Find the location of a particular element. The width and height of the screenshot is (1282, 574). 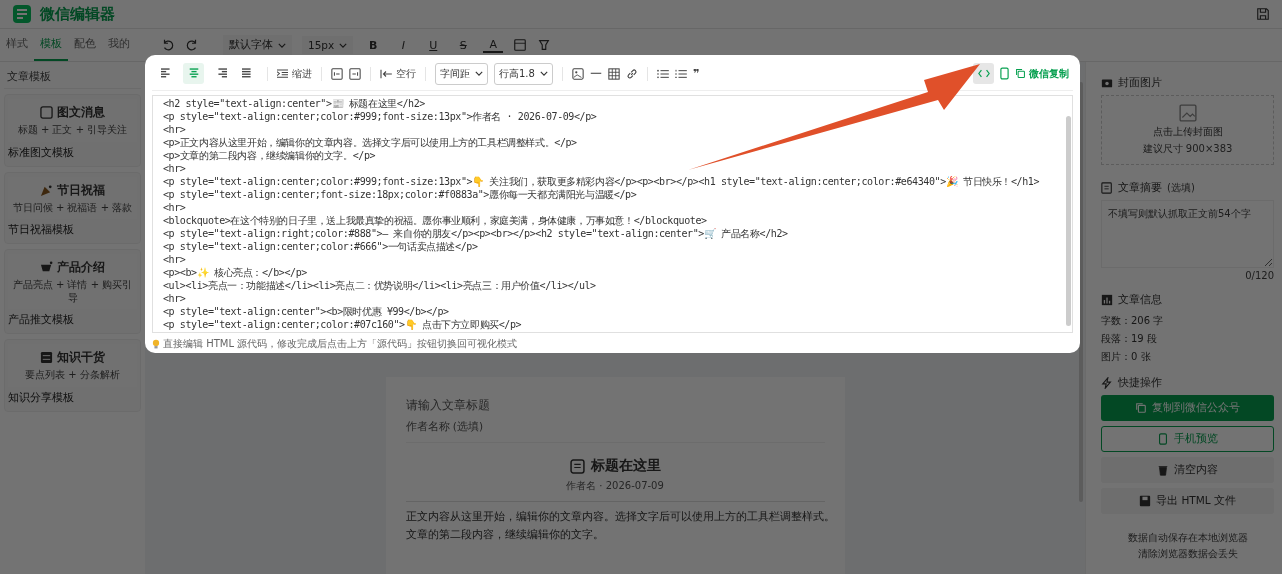

line-height-select: 行高1.8 is located at coordinates (523, 73).